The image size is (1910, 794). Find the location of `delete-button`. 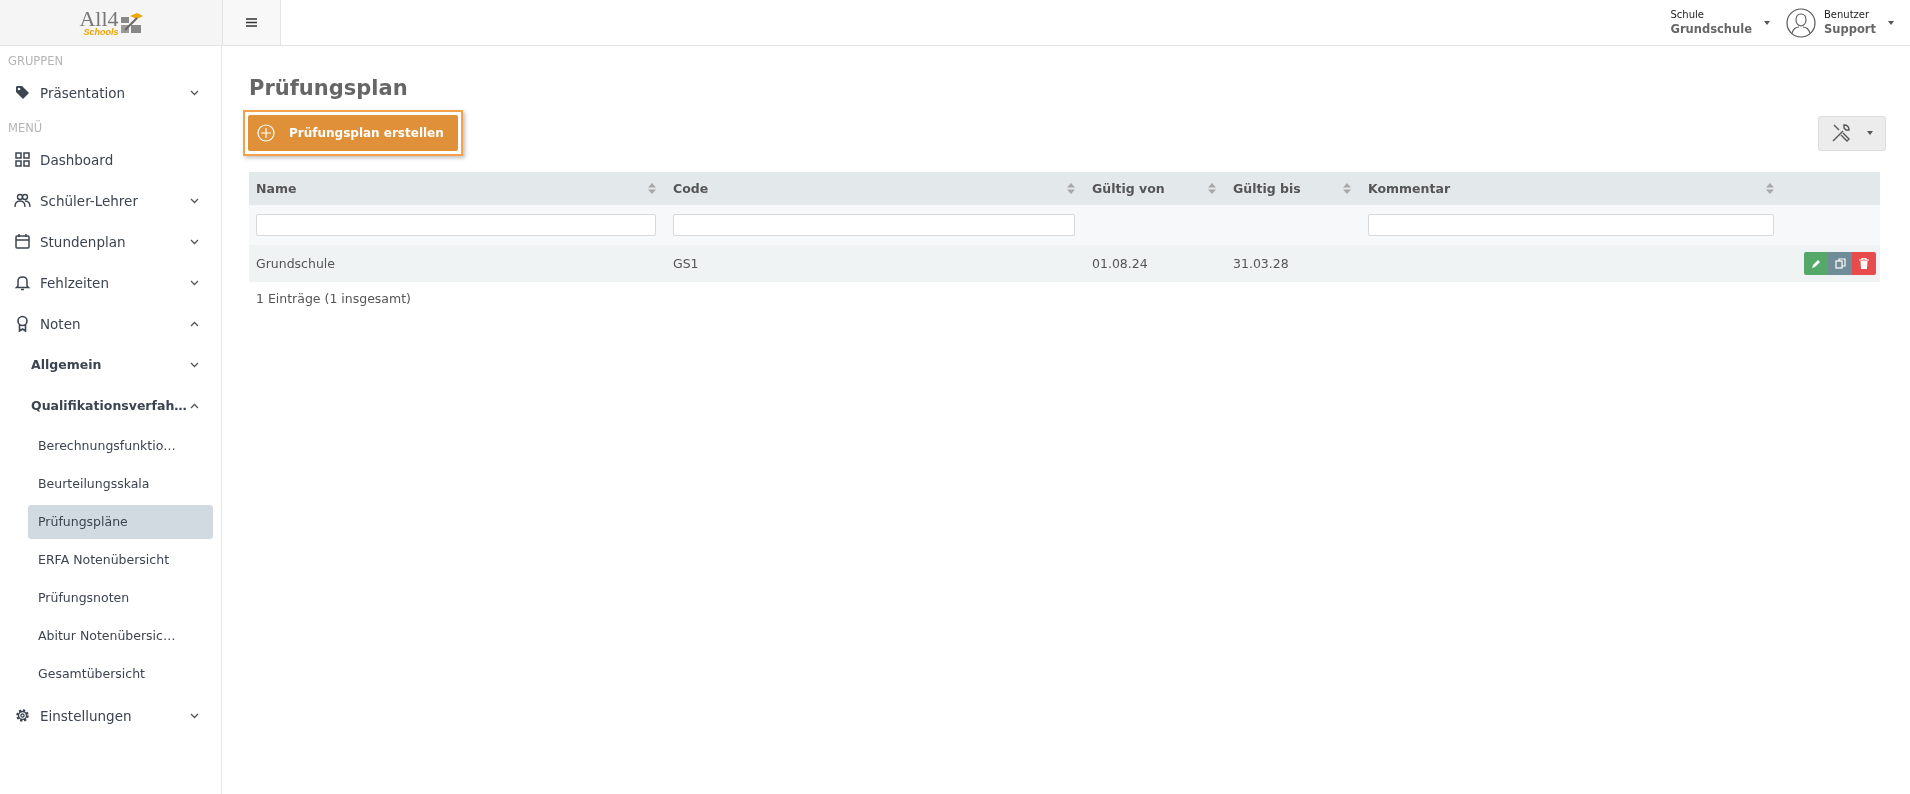

delete-button is located at coordinates (1864, 263).